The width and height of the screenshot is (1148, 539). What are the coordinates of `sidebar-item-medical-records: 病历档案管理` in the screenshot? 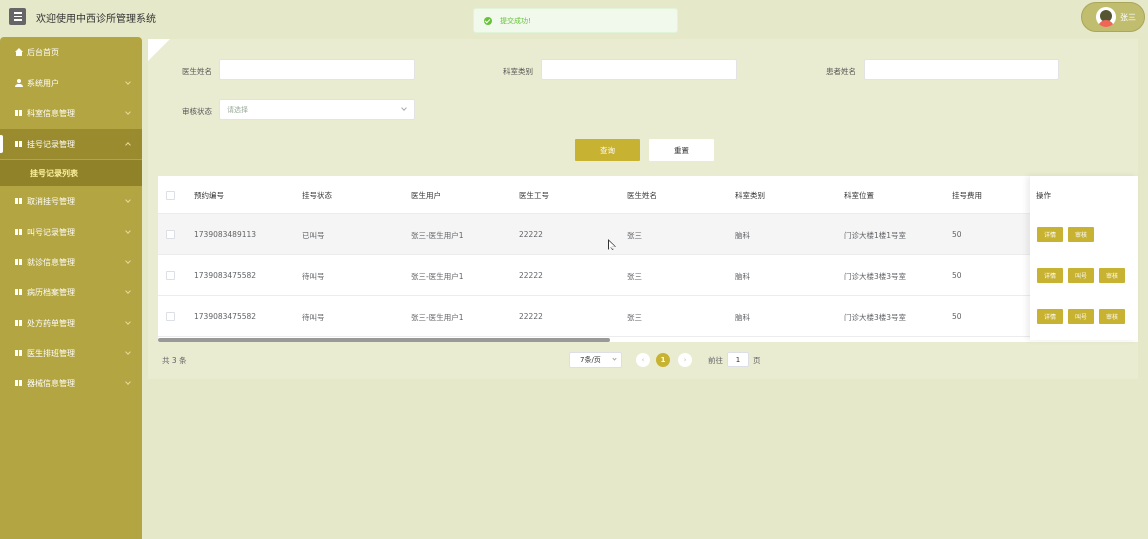 It's located at (71, 292).